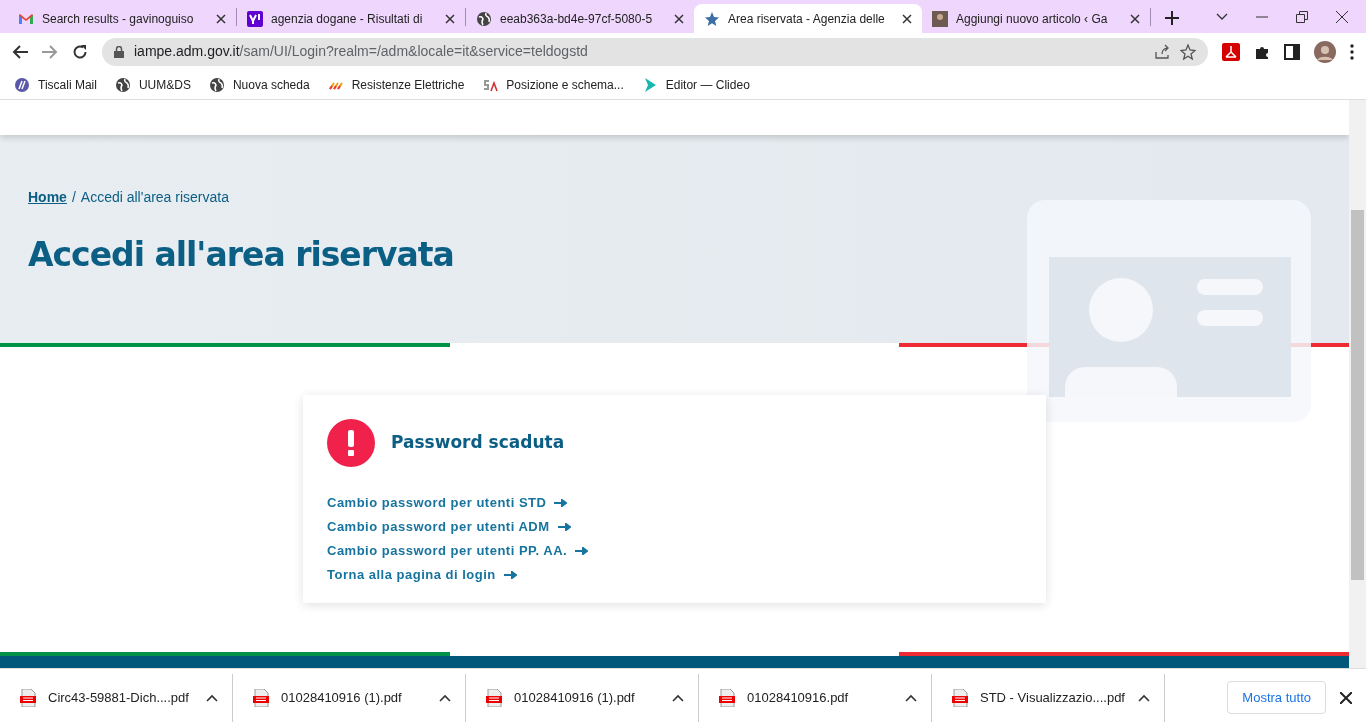 This screenshot has height=728, width=1366. I want to click on download-item: STD - Visualizzazio....pdf, so click(1048, 697).